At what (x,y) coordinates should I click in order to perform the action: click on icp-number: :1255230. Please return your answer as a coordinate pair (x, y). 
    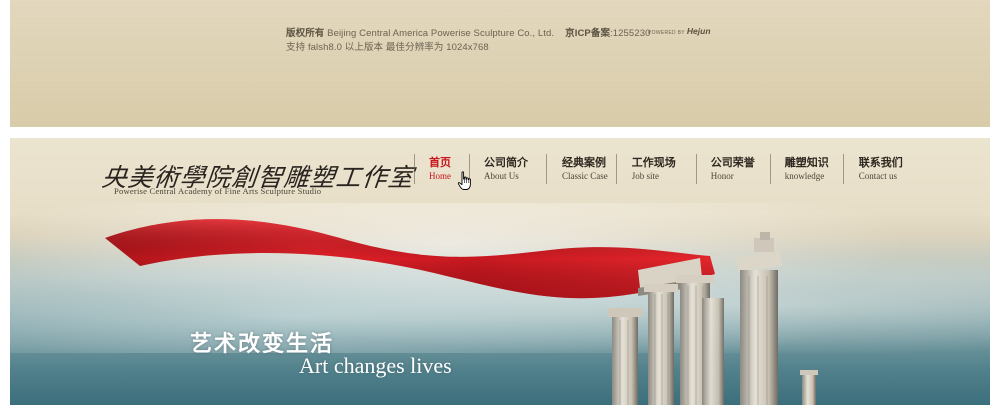
    Looking at the image, I should click on (630, 33).